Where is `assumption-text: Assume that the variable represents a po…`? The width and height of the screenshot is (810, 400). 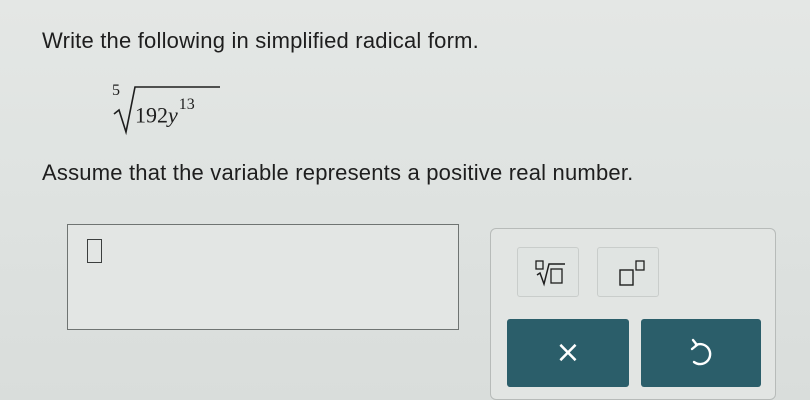
assumption-text: Assume that the variable represents a po… is located at coordinates (338, 172).